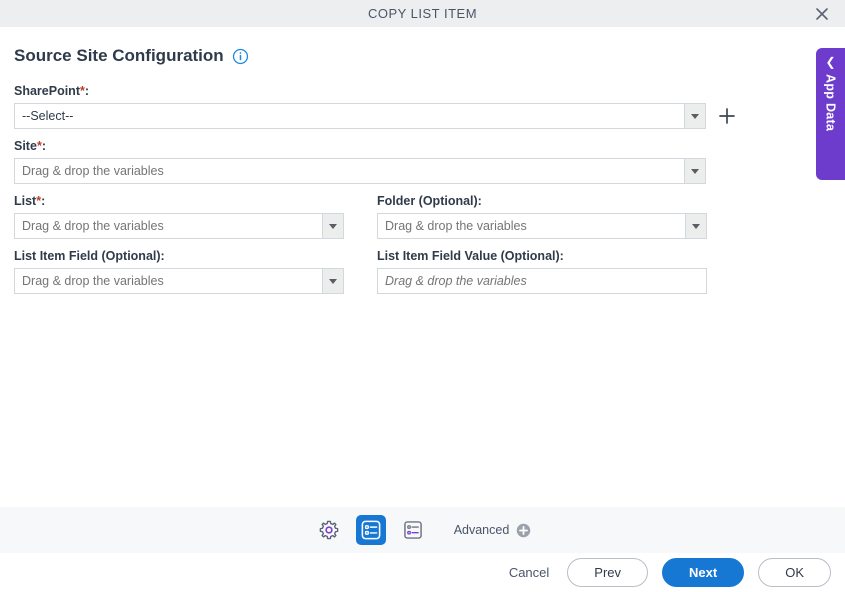  I want to click on row-listitemfield: List Item Field (Optional), so click(429, 276).